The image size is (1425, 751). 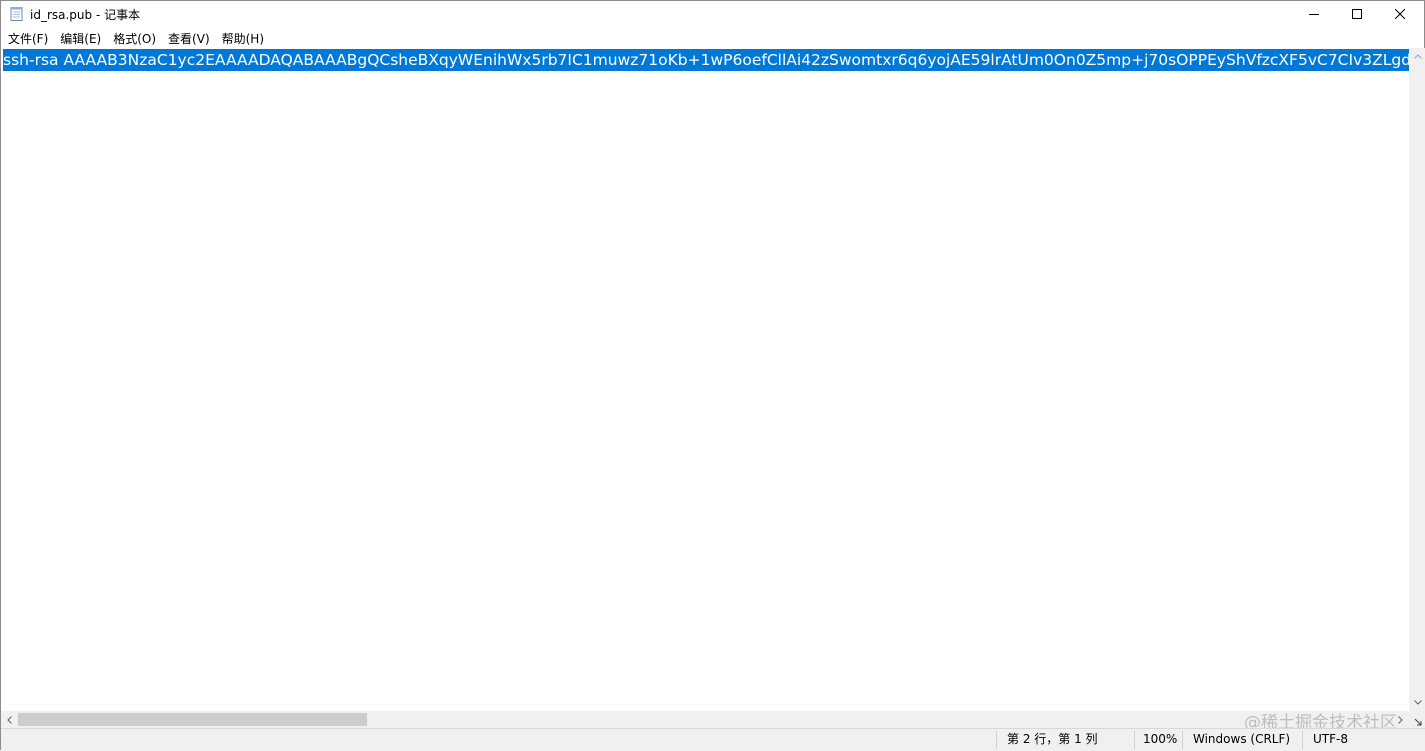 I want to click on maximize-icon, so click(x=1357, y=14).